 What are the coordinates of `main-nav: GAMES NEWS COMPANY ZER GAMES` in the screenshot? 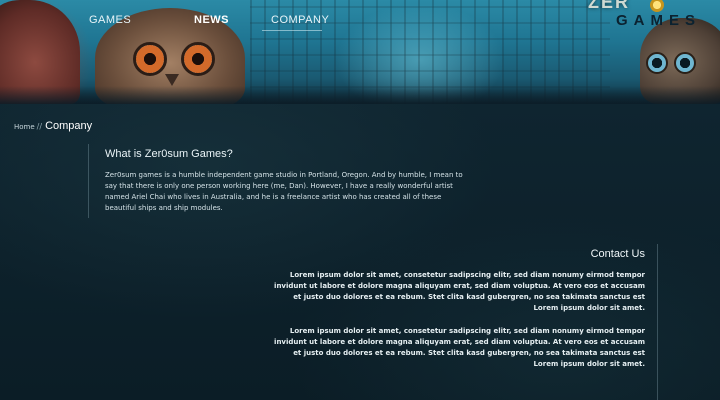 It's located at (360, 17).